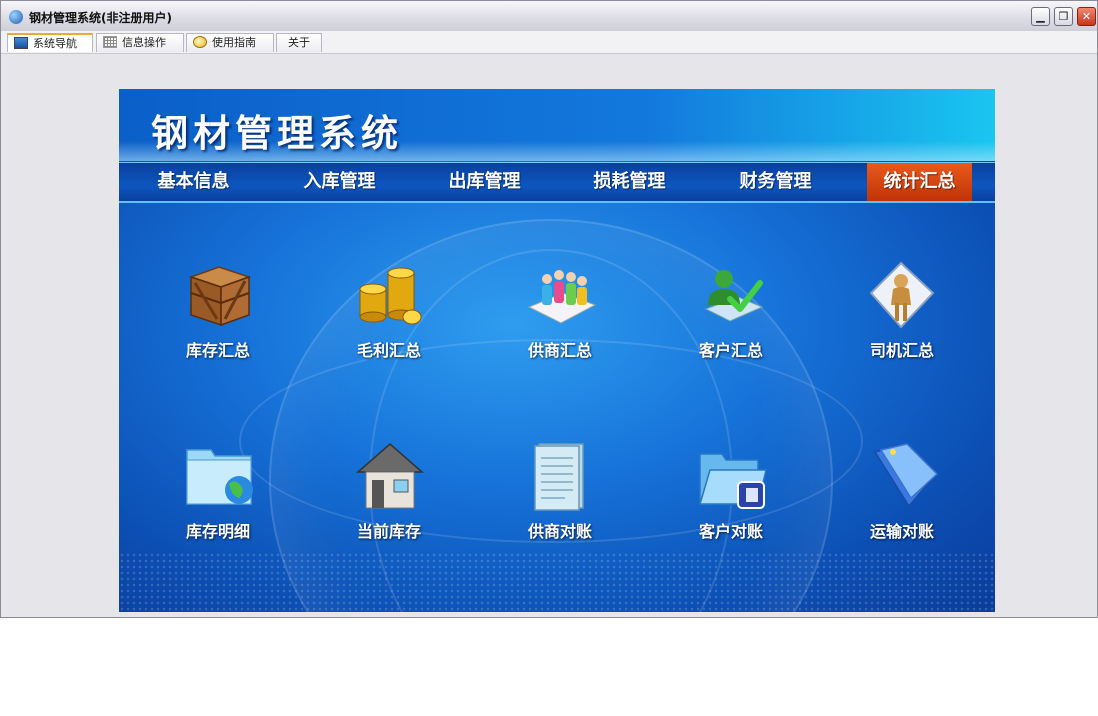  Describe the element at coordinates (562, 297) in the screenshot. I see `people-group-icon` at that location.